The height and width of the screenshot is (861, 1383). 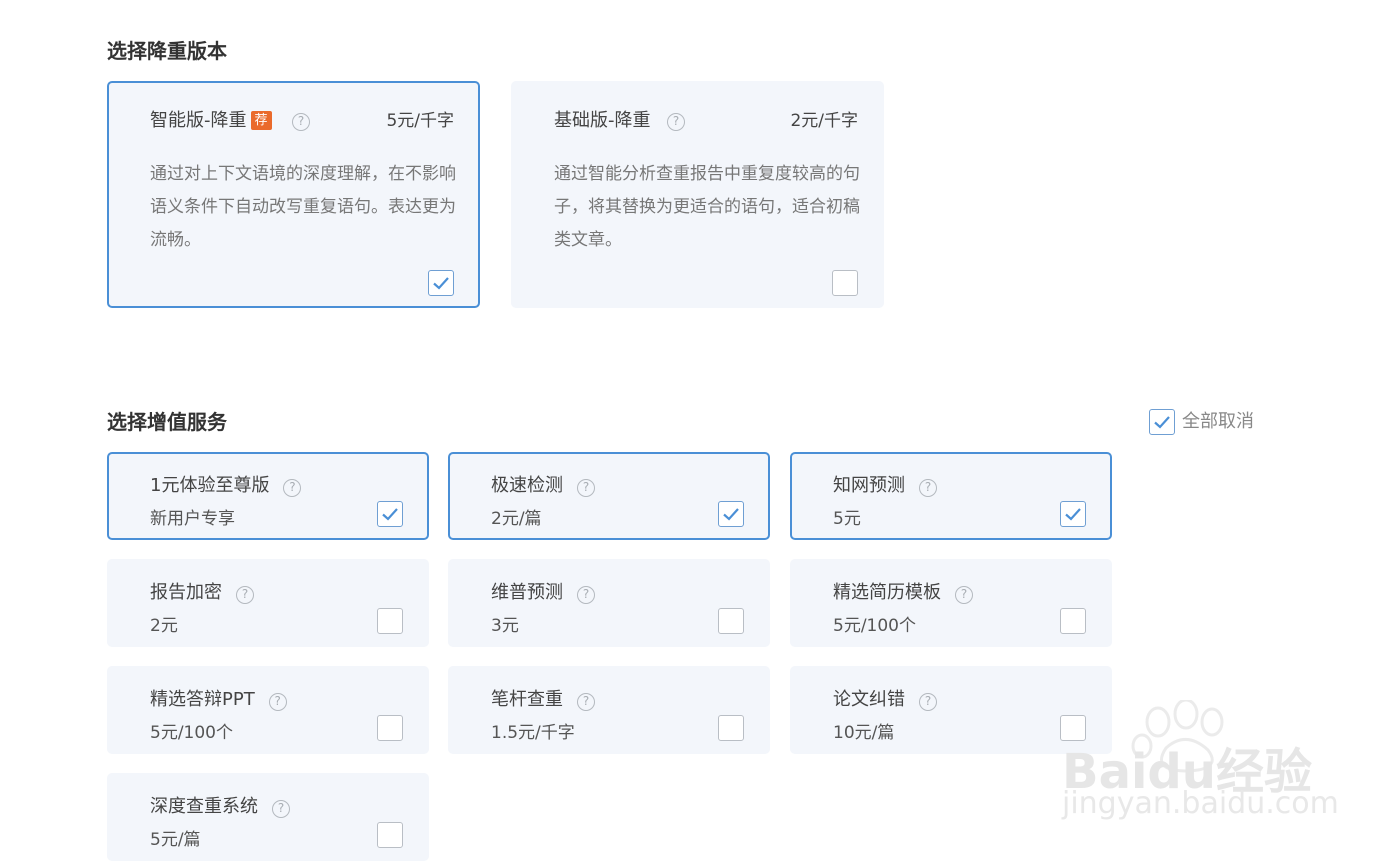 What do you see at coordinates (609, 603) in the screenshot?
I see `service-card: 维普预测? 3元` at bounding box center [609, 603].